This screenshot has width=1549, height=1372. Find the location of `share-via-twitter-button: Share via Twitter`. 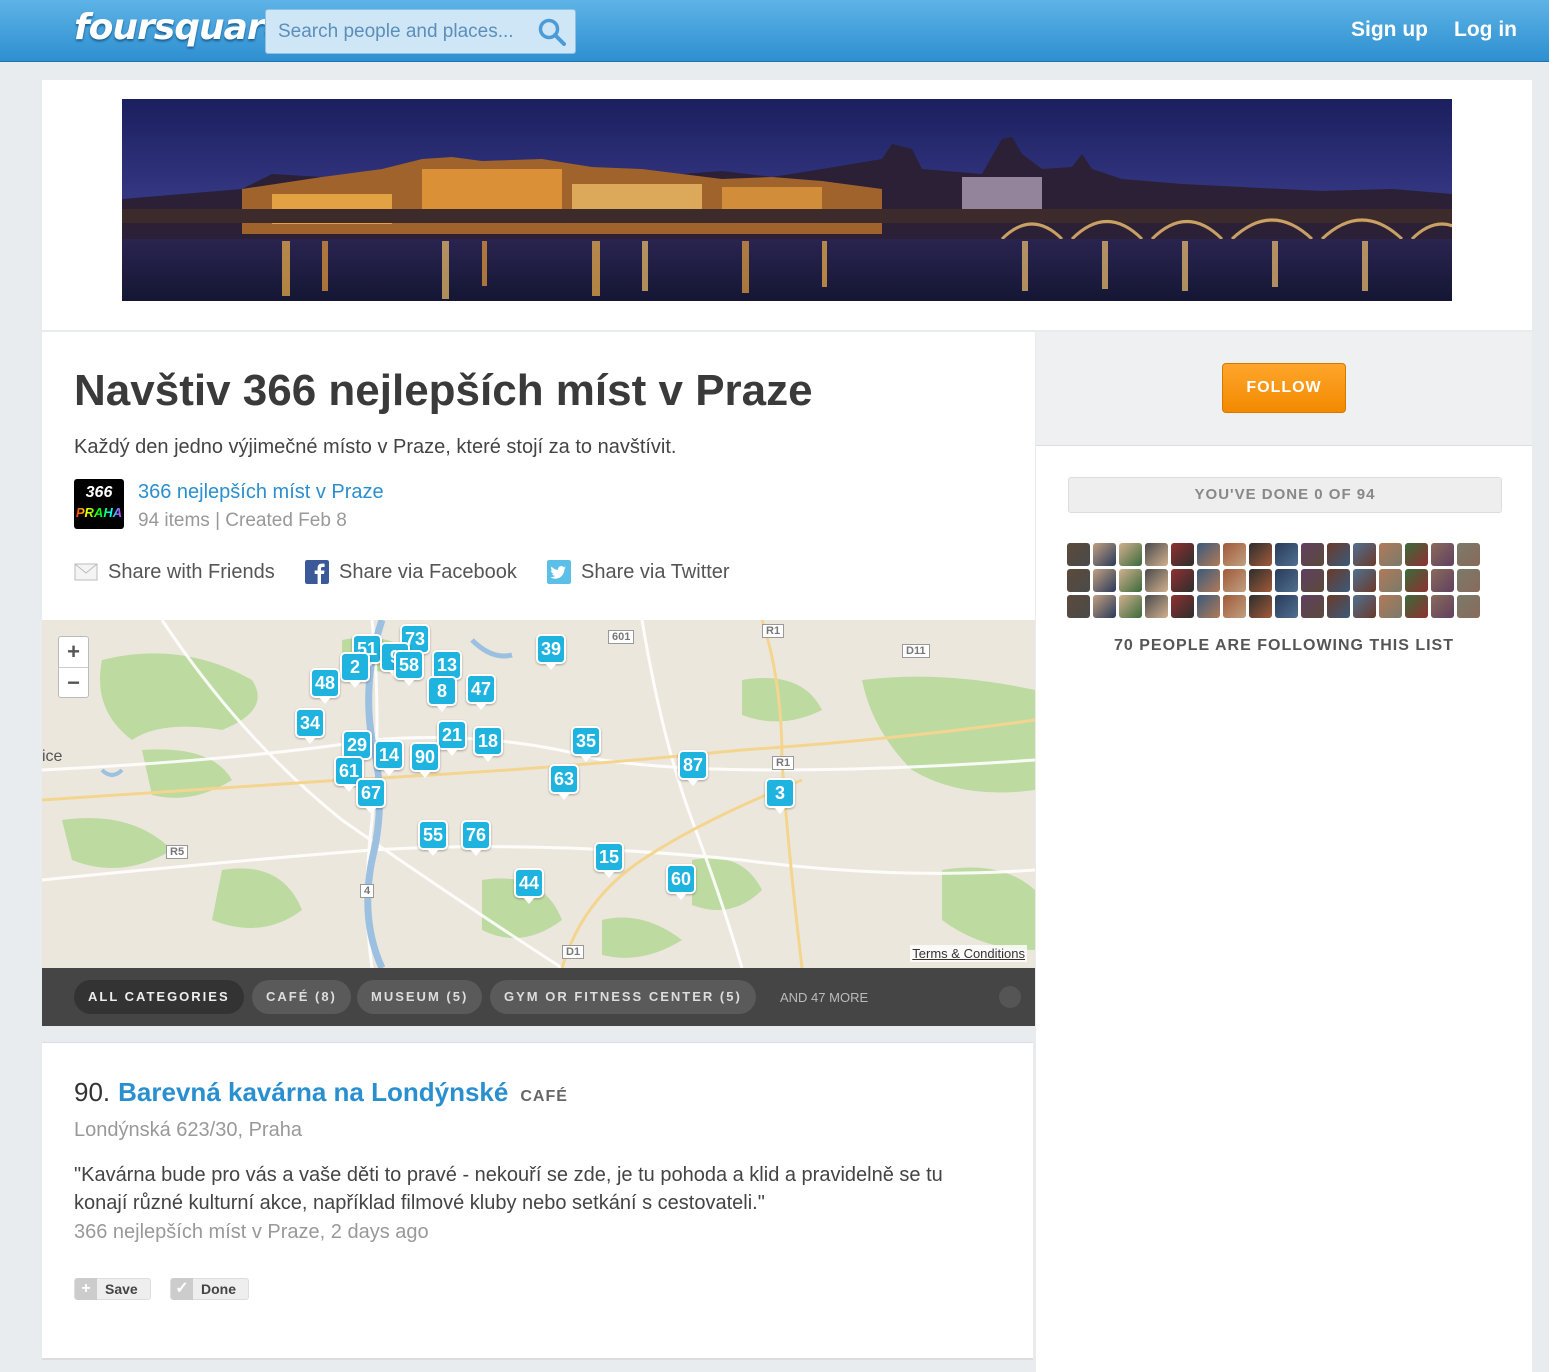

share-via-twitter-button: Share via Twitter is located at coordinates (638, 572).